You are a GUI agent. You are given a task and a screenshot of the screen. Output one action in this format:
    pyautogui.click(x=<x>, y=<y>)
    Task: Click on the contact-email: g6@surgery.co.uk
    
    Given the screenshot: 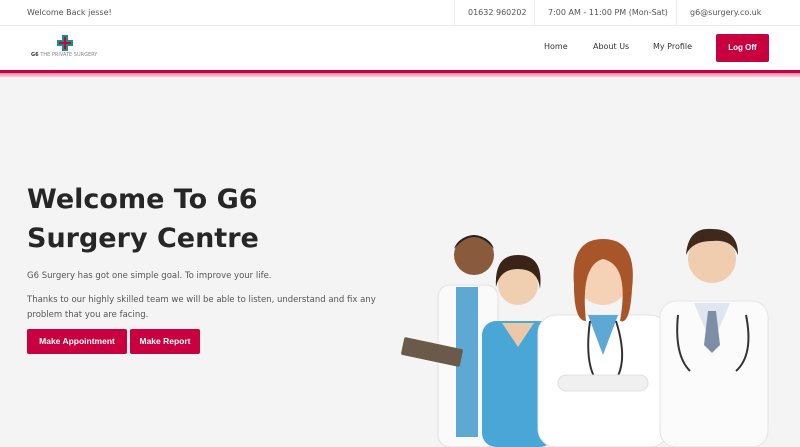 What is the action you would take?
    pyautogui.click(x=725, y=12)
    